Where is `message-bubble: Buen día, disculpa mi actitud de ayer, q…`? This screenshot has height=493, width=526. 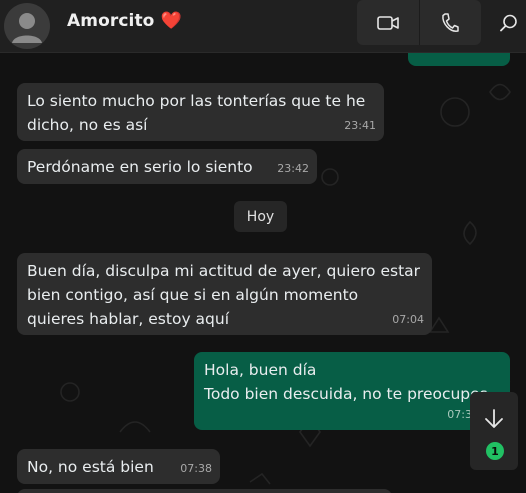
message-bubble: Buen día, disculpa mi actitud de ayer, q… is located at coordinates (224, 294).